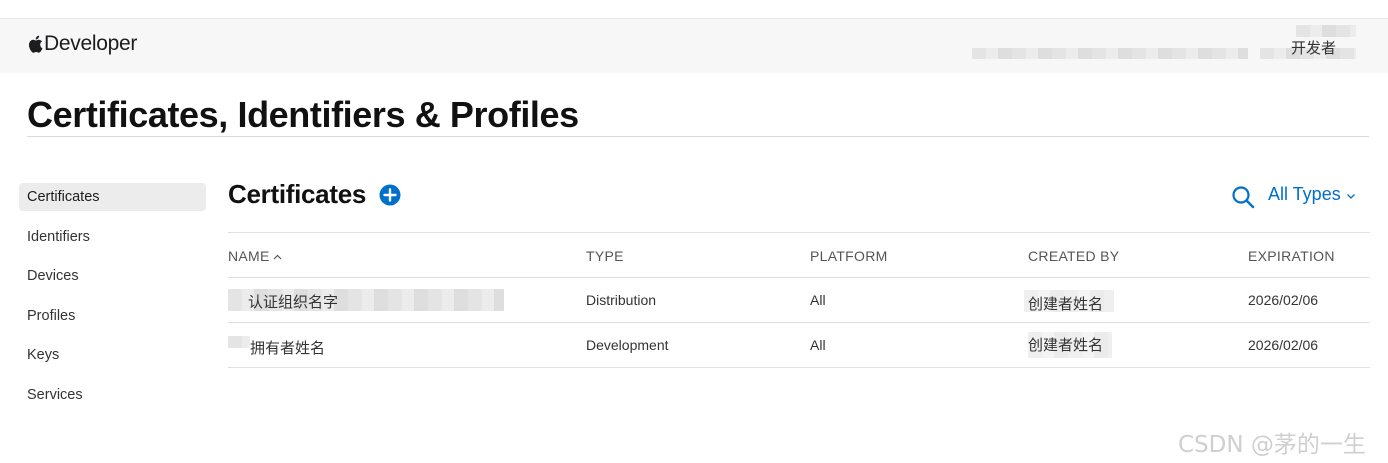 The height and width of the screenshot is (463, 1388). Describe the element at coordinates (277, 257) in the screenshot. I see `sort-ascending-icon` at that location.